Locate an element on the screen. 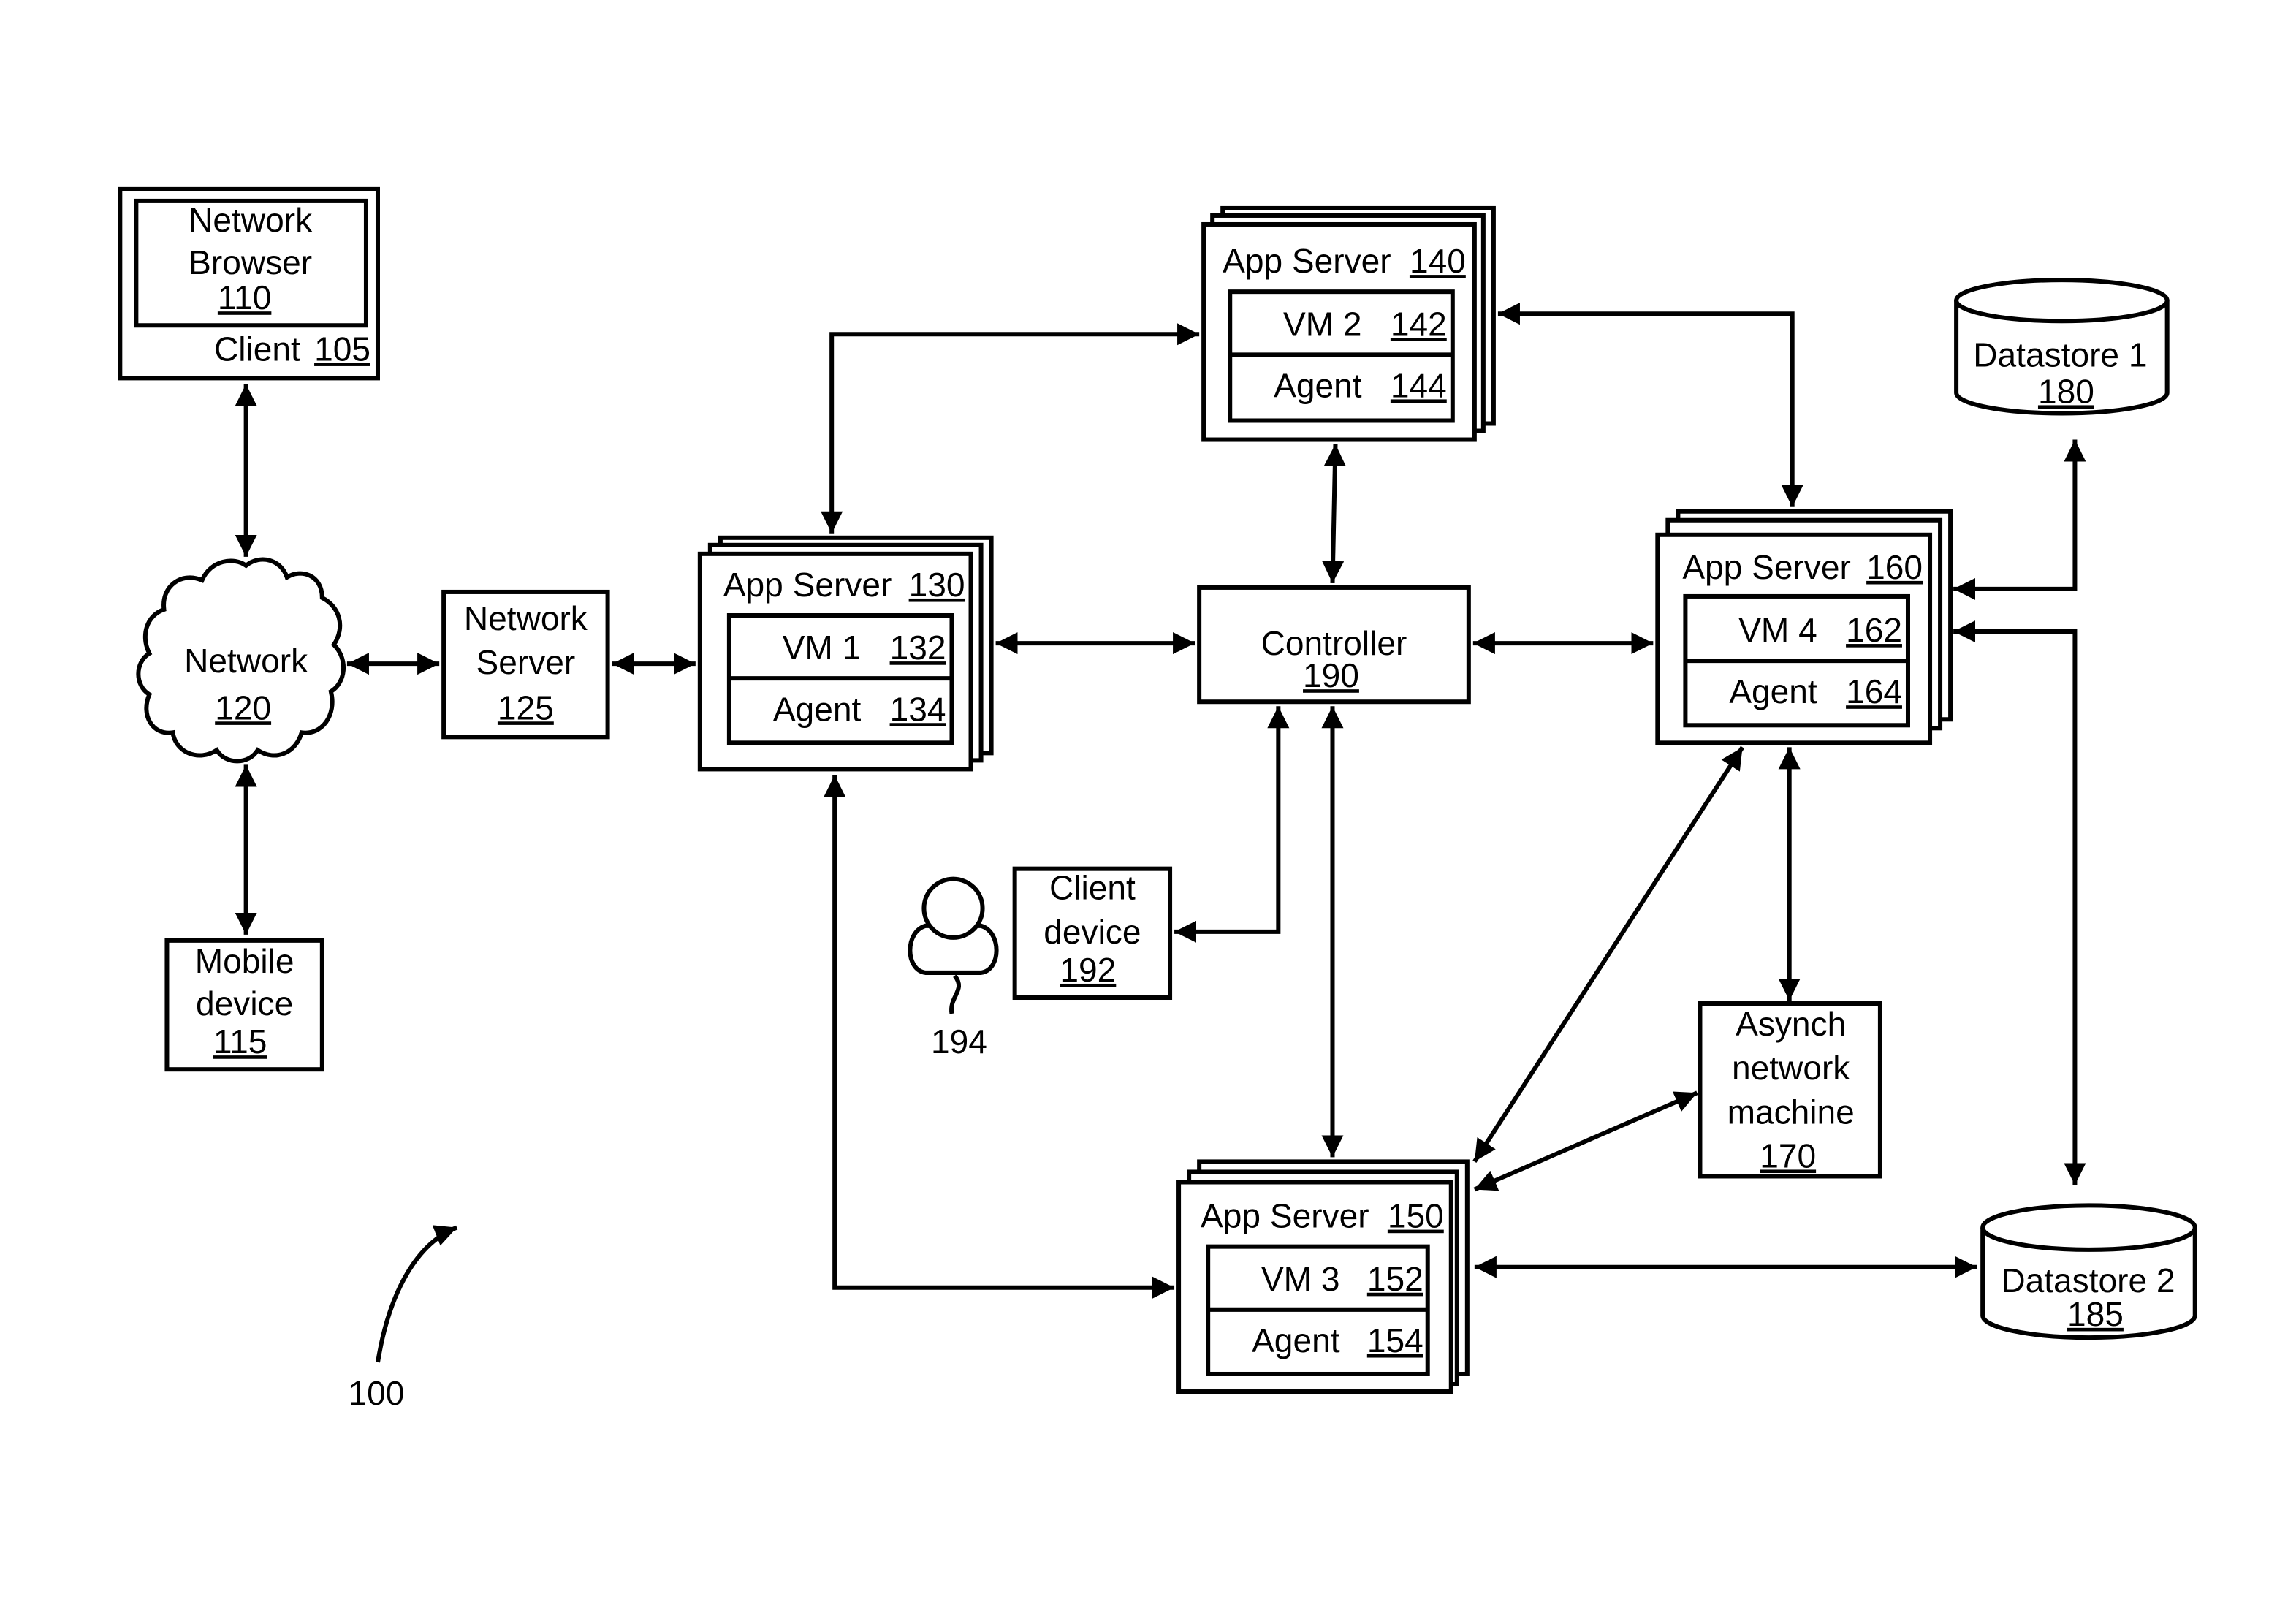 Image resolution: width=2296 pixels, height=1613 pixels. browser-label-line1: Network is located at coordinates (251, 220).